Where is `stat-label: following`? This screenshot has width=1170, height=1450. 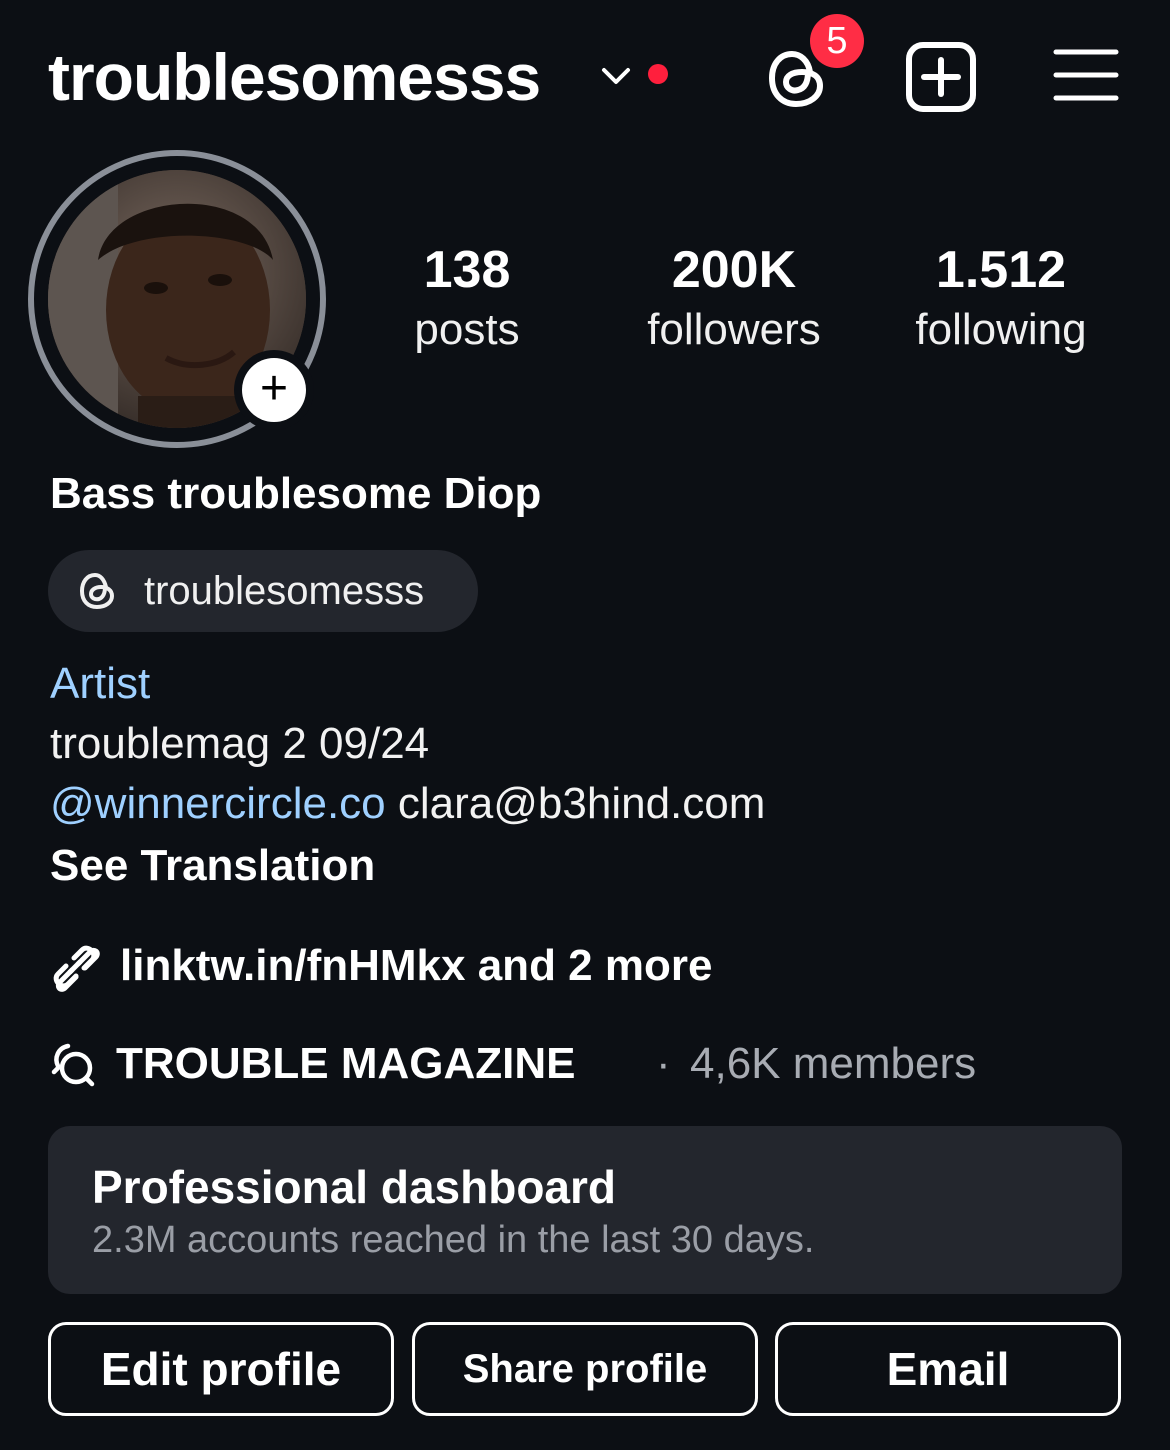 stat-label: following is located at coordinates (1001, 329).